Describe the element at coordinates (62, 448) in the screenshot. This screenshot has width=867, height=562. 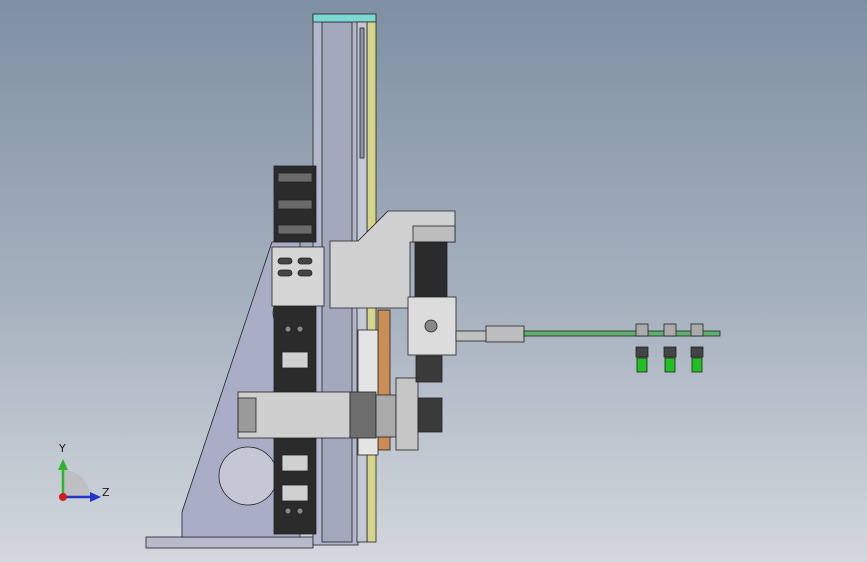
I see `y-axis-label: Y` at that location.